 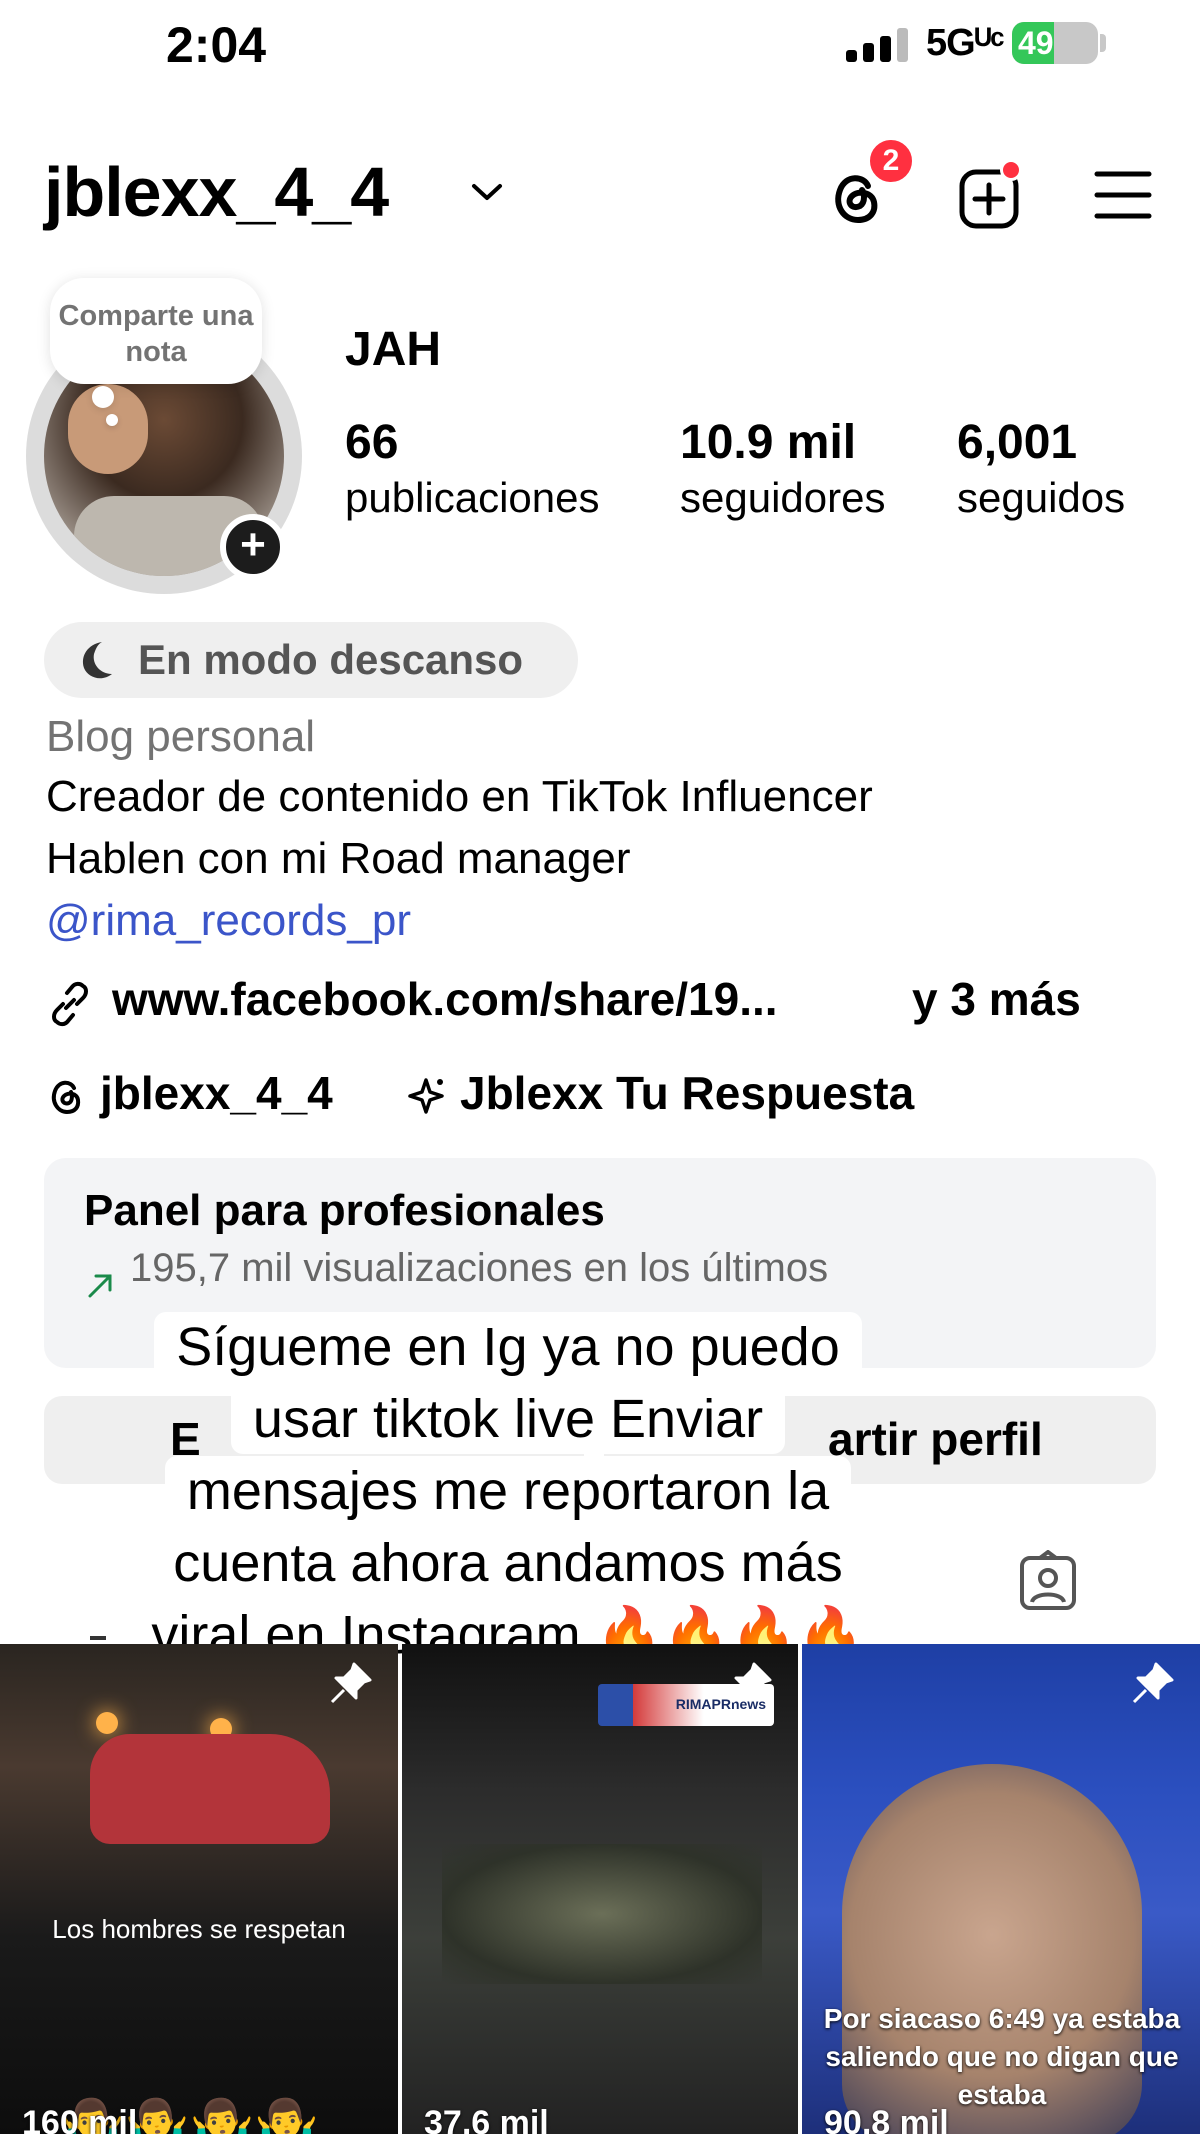 I want to click on threads-profile-row: jblexx_4_4 Jblexx Tu Respuesta, so click(x=606, y=1096).